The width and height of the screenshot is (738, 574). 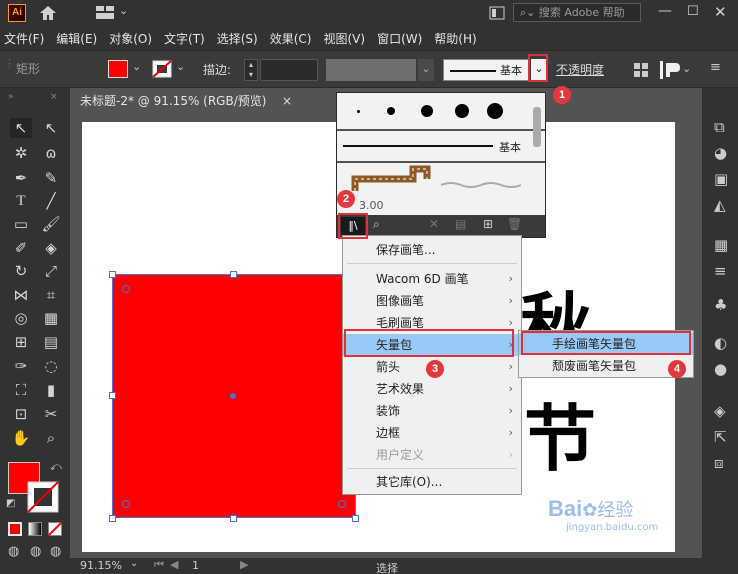 I want to click on close-icon: ✕, so click(x=720, y=12).